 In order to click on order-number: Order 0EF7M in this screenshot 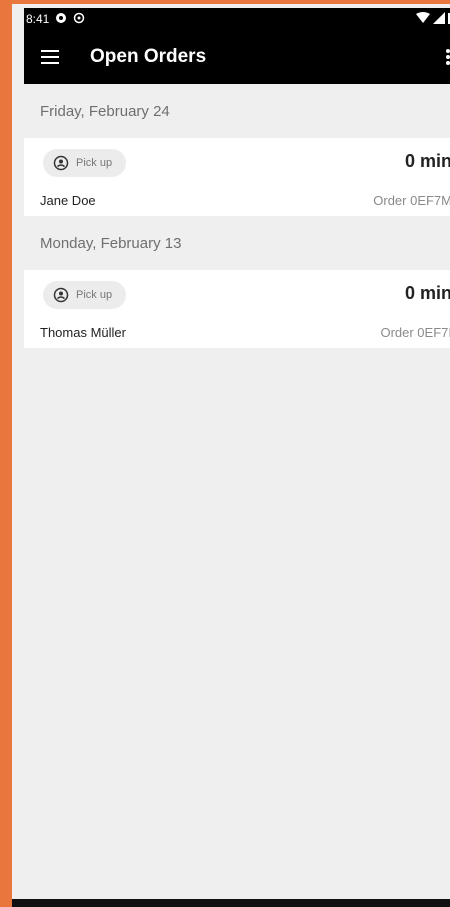, I will do `click(411, 200)`.